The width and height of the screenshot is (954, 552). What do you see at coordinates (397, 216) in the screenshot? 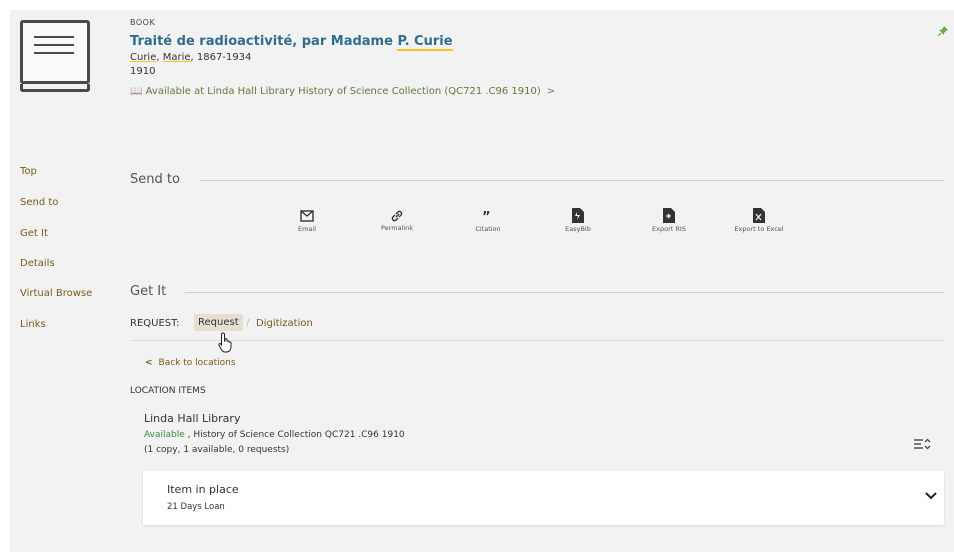
I see `link-icon` at bounding box center [397, 216].